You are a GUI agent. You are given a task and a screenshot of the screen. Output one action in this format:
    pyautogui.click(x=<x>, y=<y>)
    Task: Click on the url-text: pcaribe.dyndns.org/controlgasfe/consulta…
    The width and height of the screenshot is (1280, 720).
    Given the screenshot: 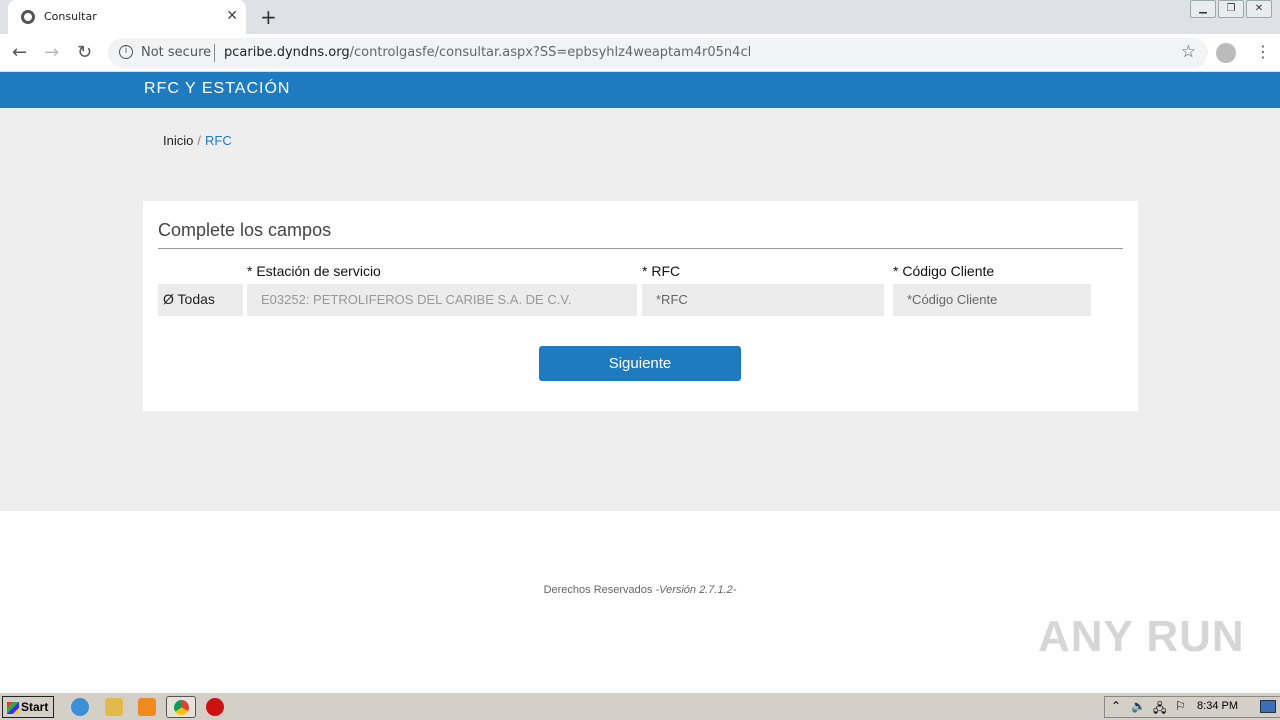 What is the action you would take?
    pyautogui.click(x=487, y=52)
    